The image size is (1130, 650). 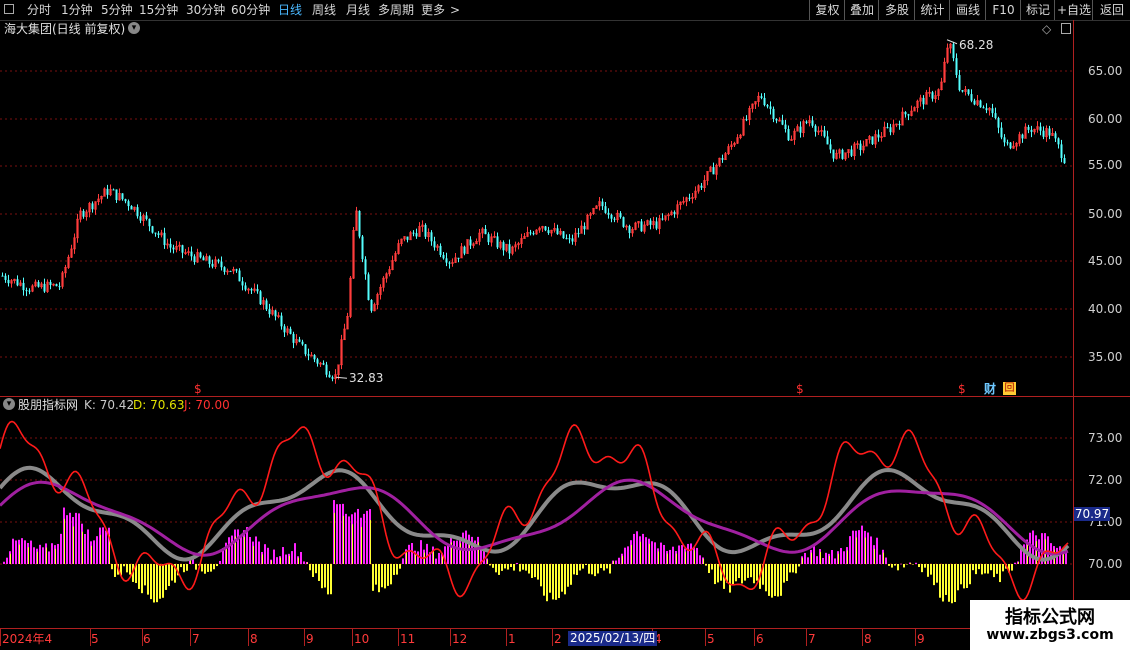 What do you see at coordinates (861, 10) in the screenshot?
I see `toolbar-button: 叠加` at bounding box center [861, 10].